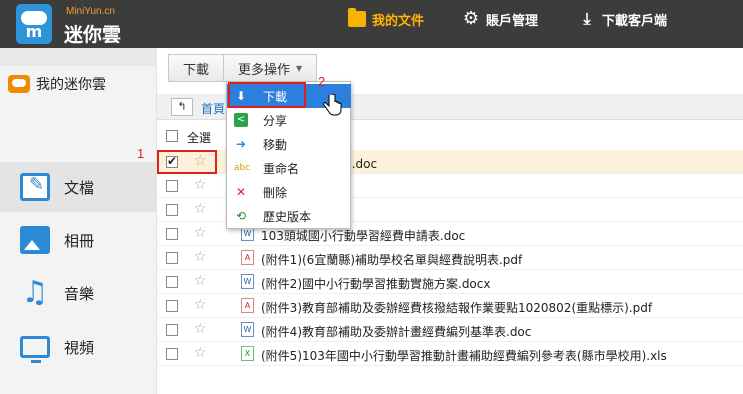 The height and width of the screenshot is (394, 743). Describe the element at coordinates (90, 11) in the screenshot. I see `logo-subtitle: MiniYun.cn` at that location.